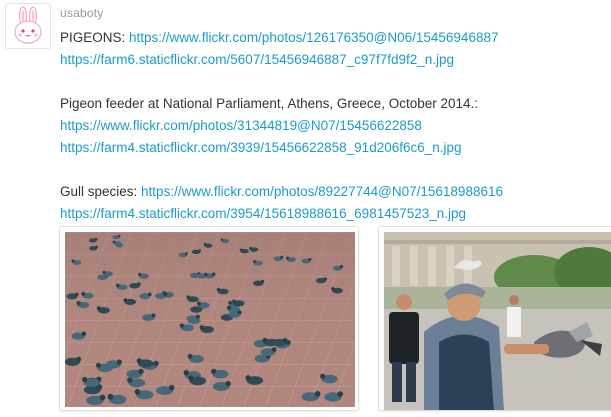  I want to click on bunny-avatar-icon, so click(28, 25).